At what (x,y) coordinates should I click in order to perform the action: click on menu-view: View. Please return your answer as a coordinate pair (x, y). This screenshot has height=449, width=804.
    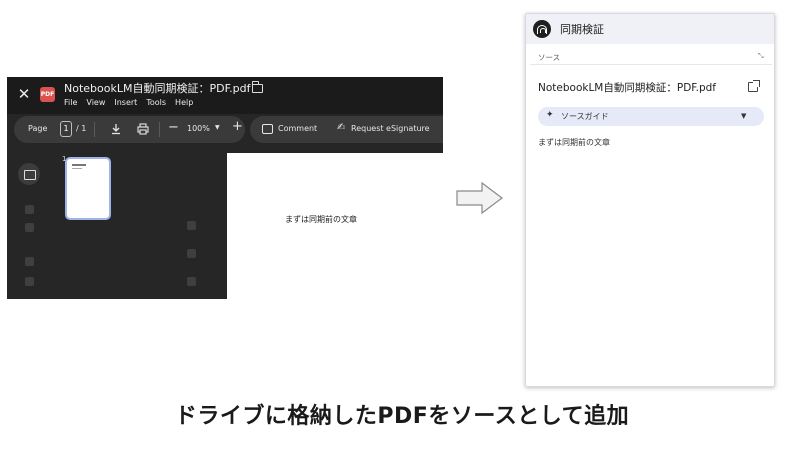
    Looking at the image, I should click on (95, 102).